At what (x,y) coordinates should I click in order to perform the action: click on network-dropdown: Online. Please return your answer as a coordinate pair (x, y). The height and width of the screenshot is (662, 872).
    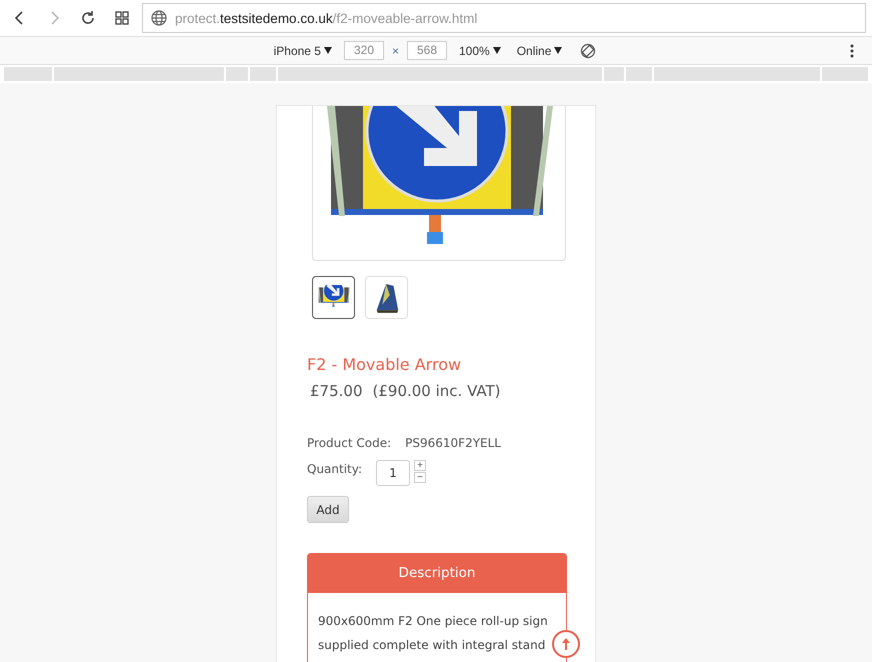
    Looking at the image, I should click on (539, 51).